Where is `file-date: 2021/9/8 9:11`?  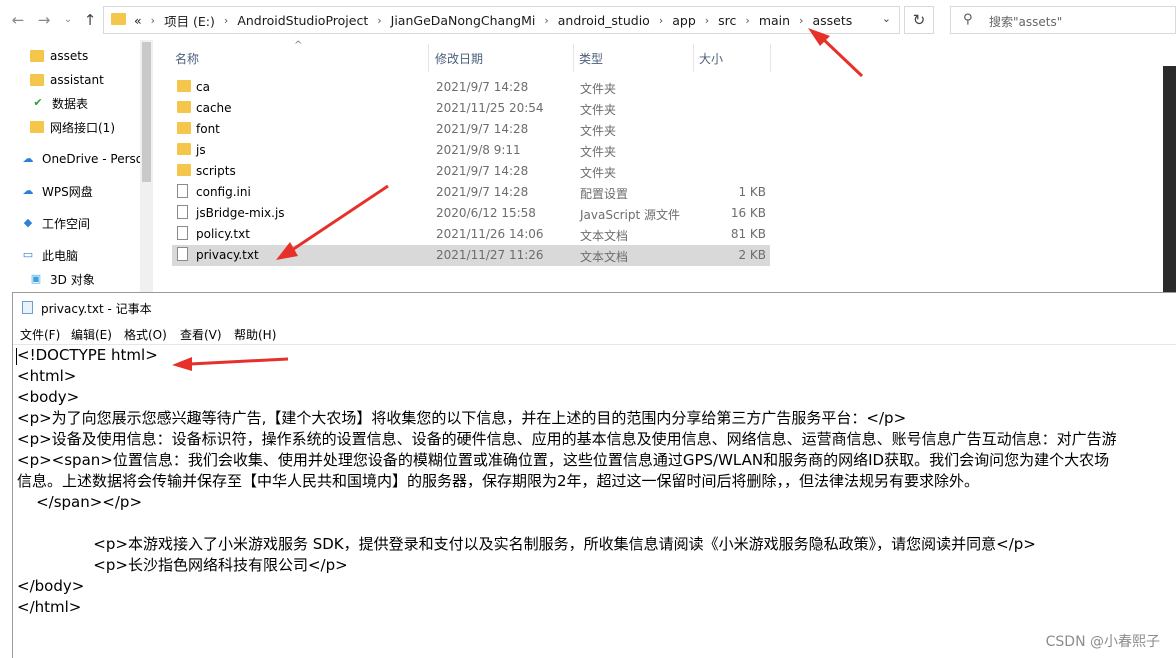
file-date: 2021/9/8 9:11 is located at coordinates (478, 150).